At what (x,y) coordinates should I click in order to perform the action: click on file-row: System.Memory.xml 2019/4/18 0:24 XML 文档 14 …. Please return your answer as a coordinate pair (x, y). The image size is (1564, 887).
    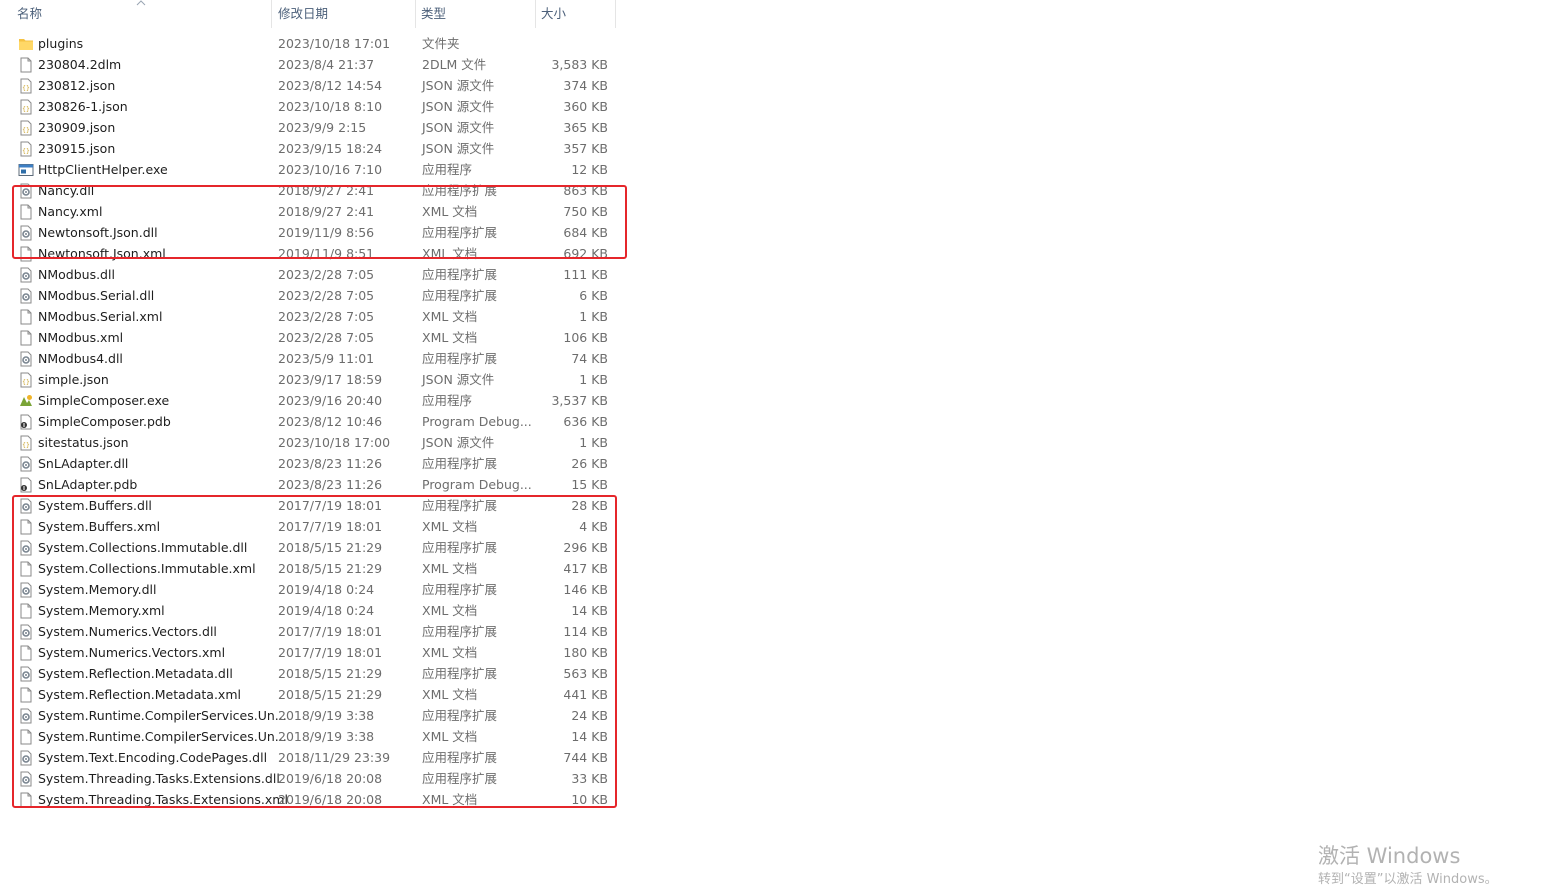
    Looking at the image, I should click on (308, 610).